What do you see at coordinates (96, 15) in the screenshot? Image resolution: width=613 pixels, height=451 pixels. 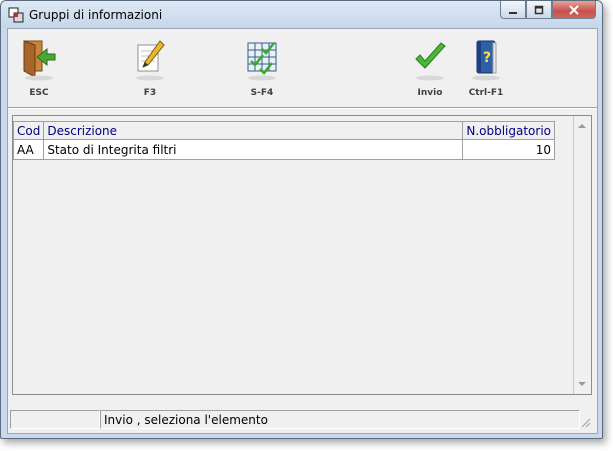 I see `window-title: Gruppi di informazioni` at bounding box center [96, 15].